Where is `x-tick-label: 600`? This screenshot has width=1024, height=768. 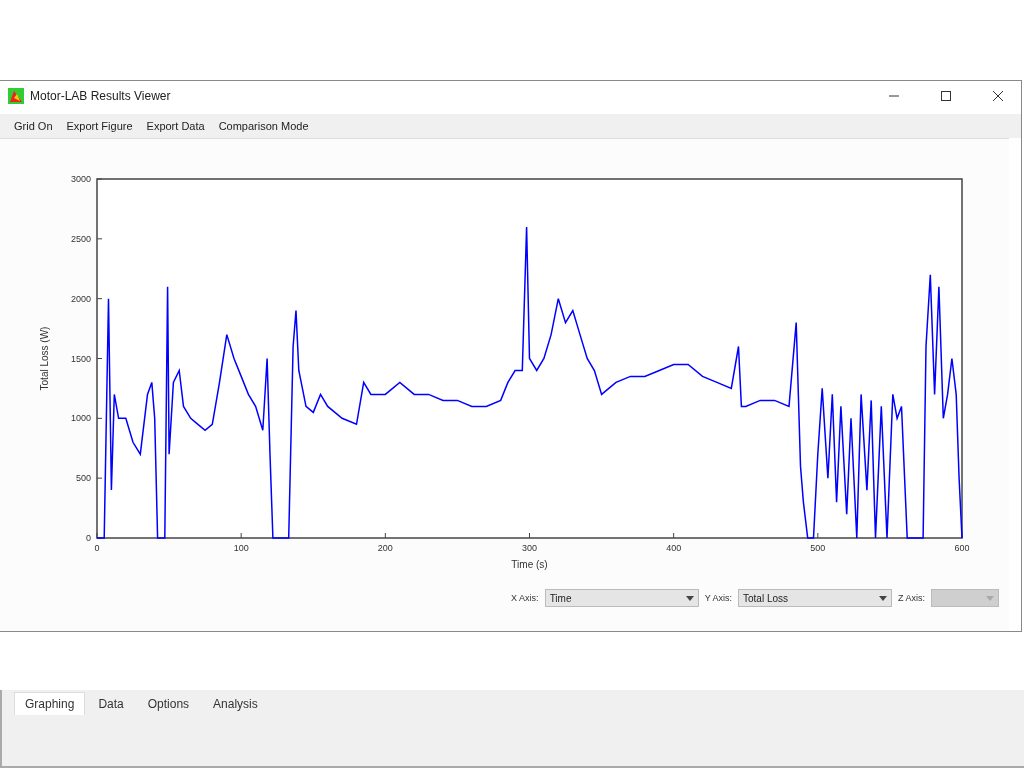 x-tick-label: 600 is located at coordinates (962, 548).